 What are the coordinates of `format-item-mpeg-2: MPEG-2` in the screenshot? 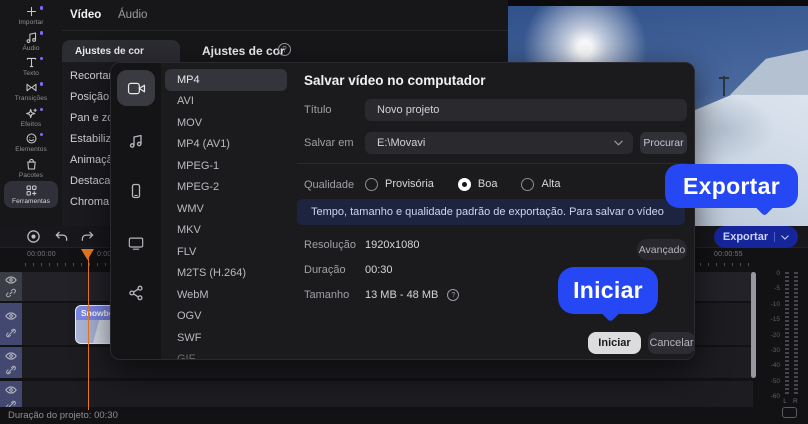 It's located at (226, 188).